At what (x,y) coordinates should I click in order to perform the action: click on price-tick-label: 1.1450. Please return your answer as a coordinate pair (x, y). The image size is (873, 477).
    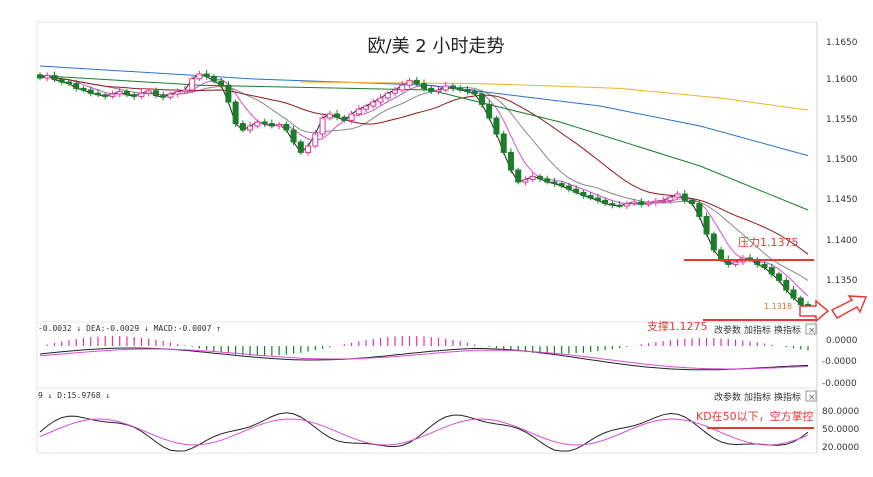
    Looking at the image, I should click on (842, 200).